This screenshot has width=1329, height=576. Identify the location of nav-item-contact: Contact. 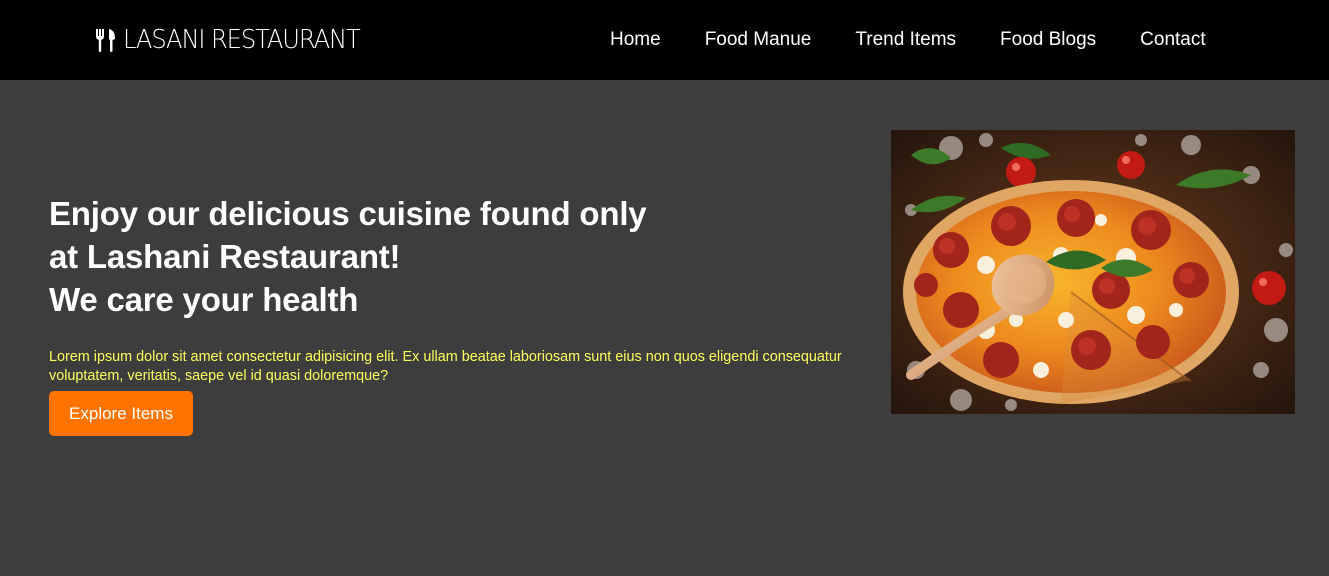
(1172, 40).